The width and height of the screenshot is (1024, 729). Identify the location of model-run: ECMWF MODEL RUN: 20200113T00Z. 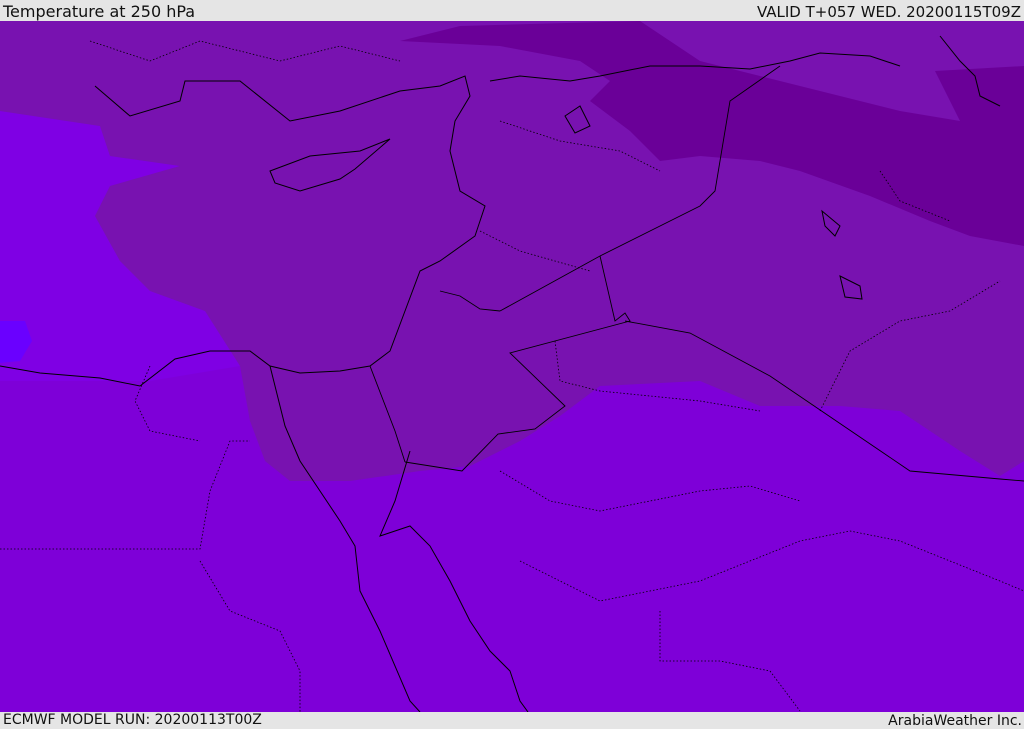
(132, 720).